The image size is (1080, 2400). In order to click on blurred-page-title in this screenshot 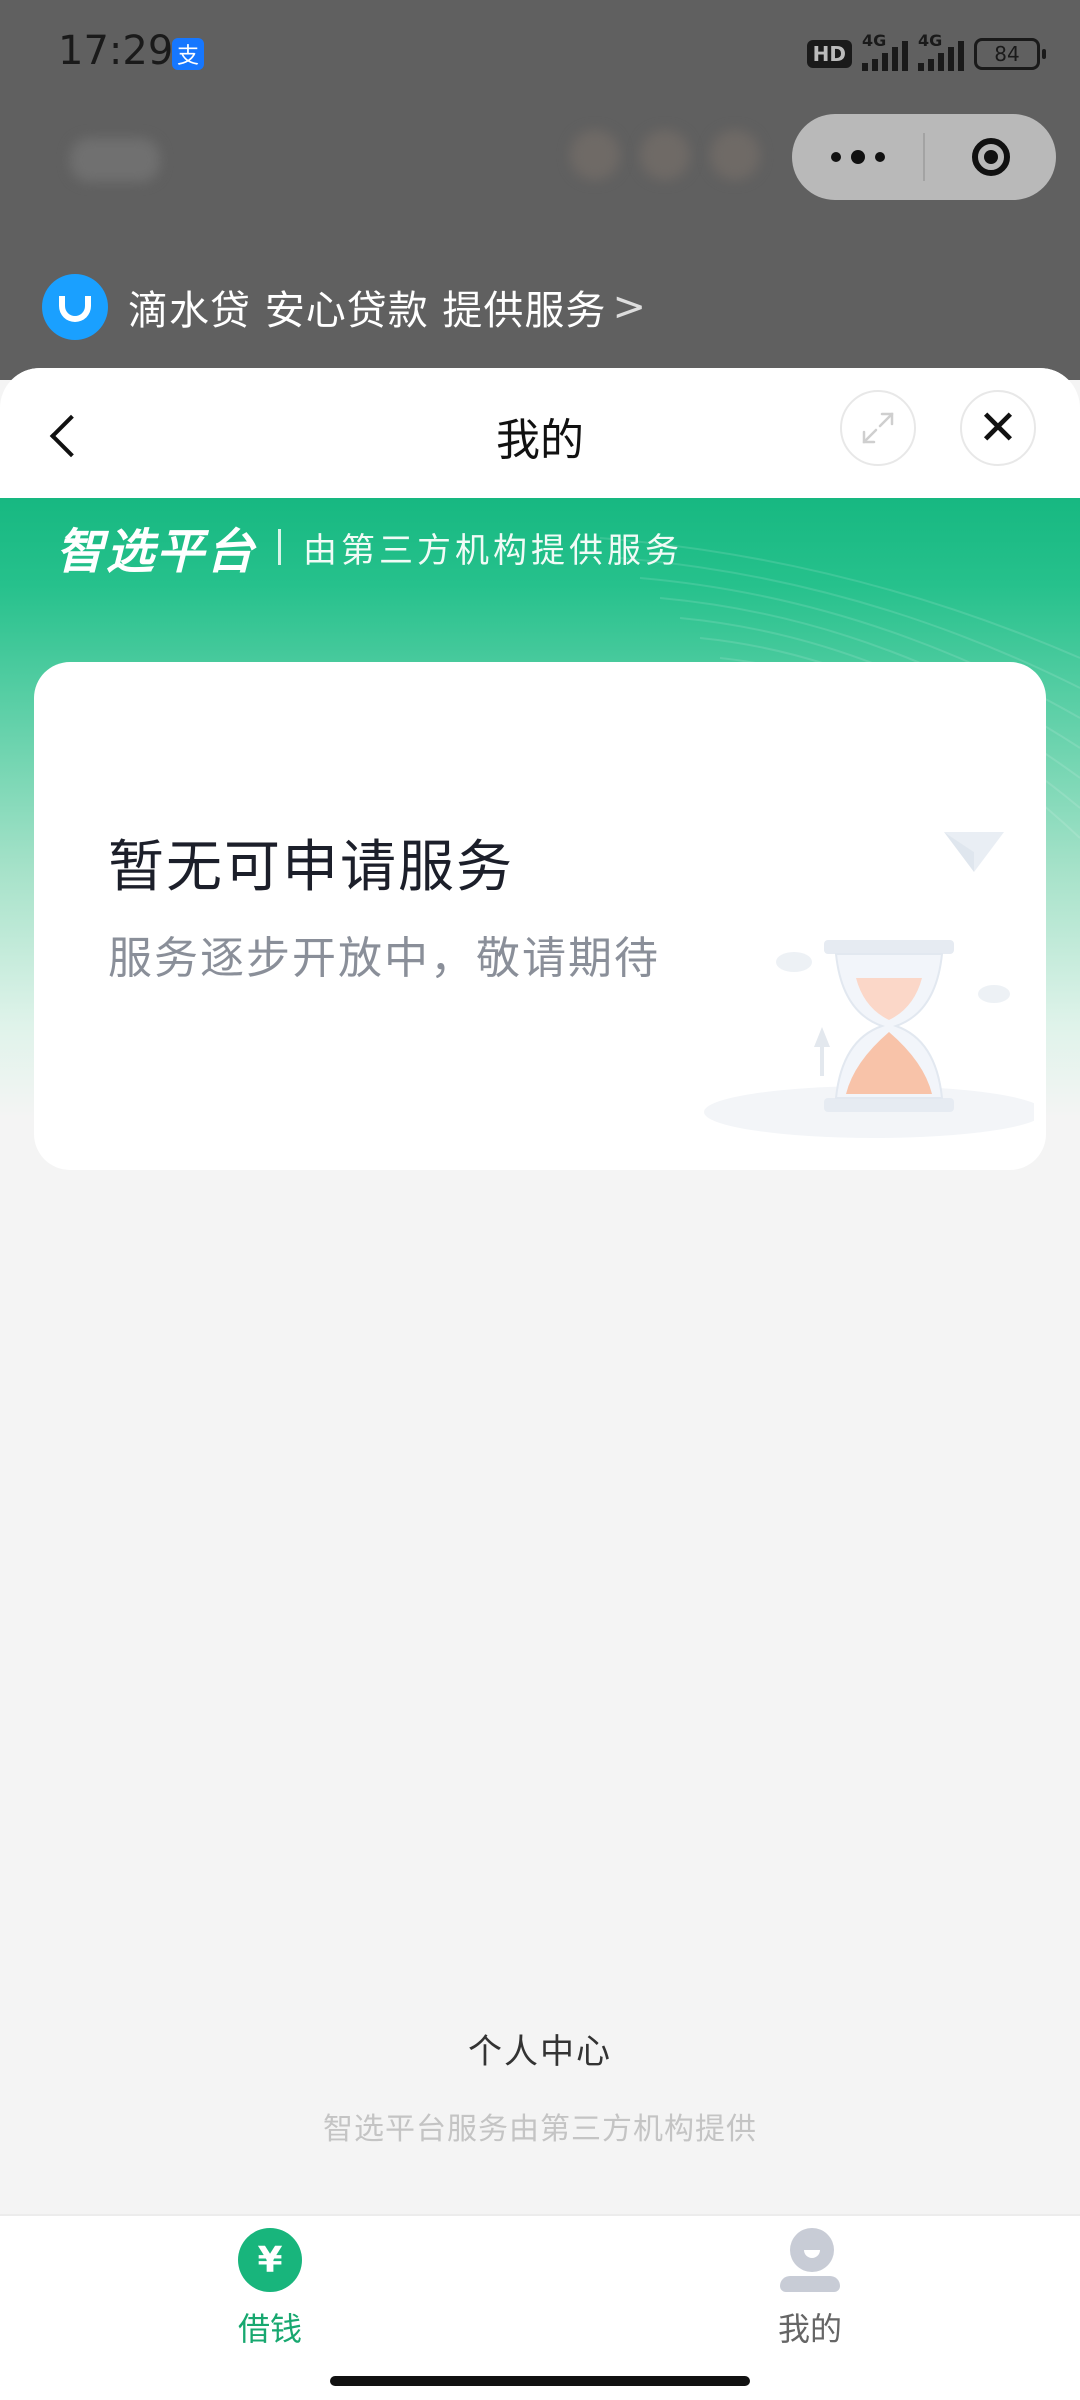, I will do `click(115, 160)`.